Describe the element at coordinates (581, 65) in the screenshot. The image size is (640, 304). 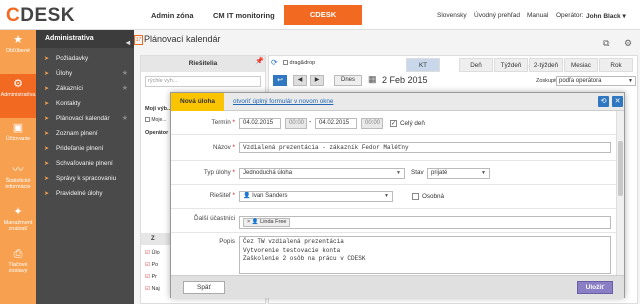
I see `tab-month: Mesiac` at that location.